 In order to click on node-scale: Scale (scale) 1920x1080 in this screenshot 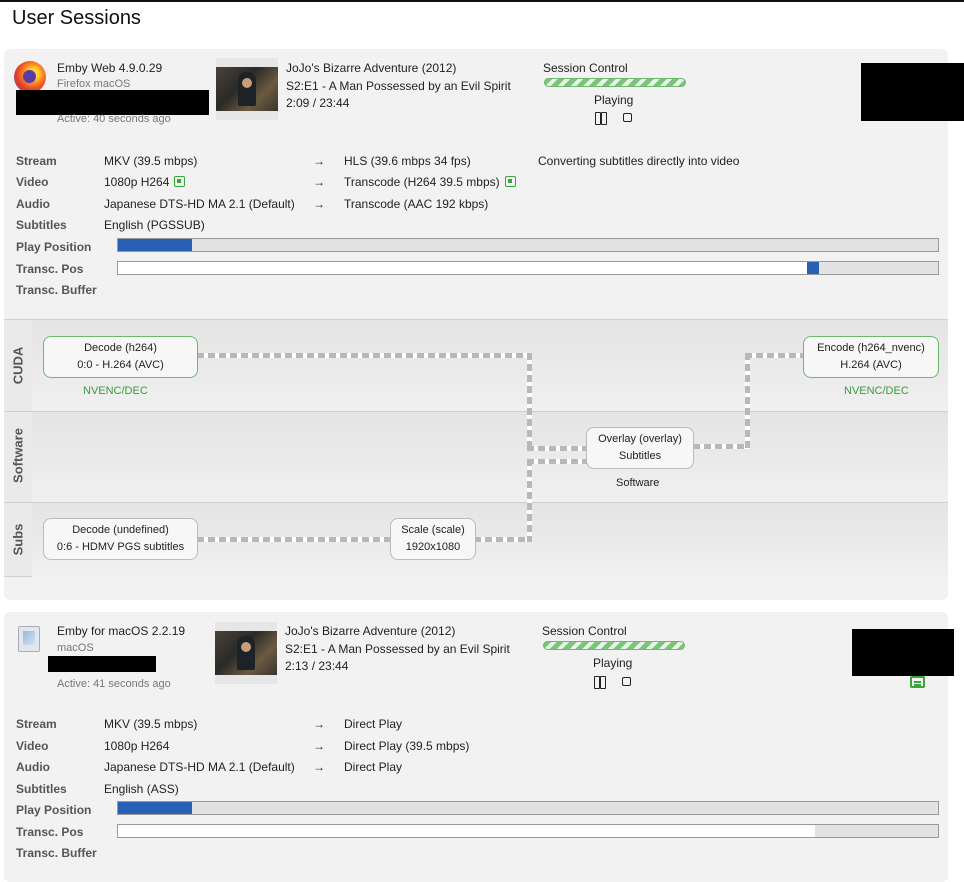, I will do `click(433, 539)`.